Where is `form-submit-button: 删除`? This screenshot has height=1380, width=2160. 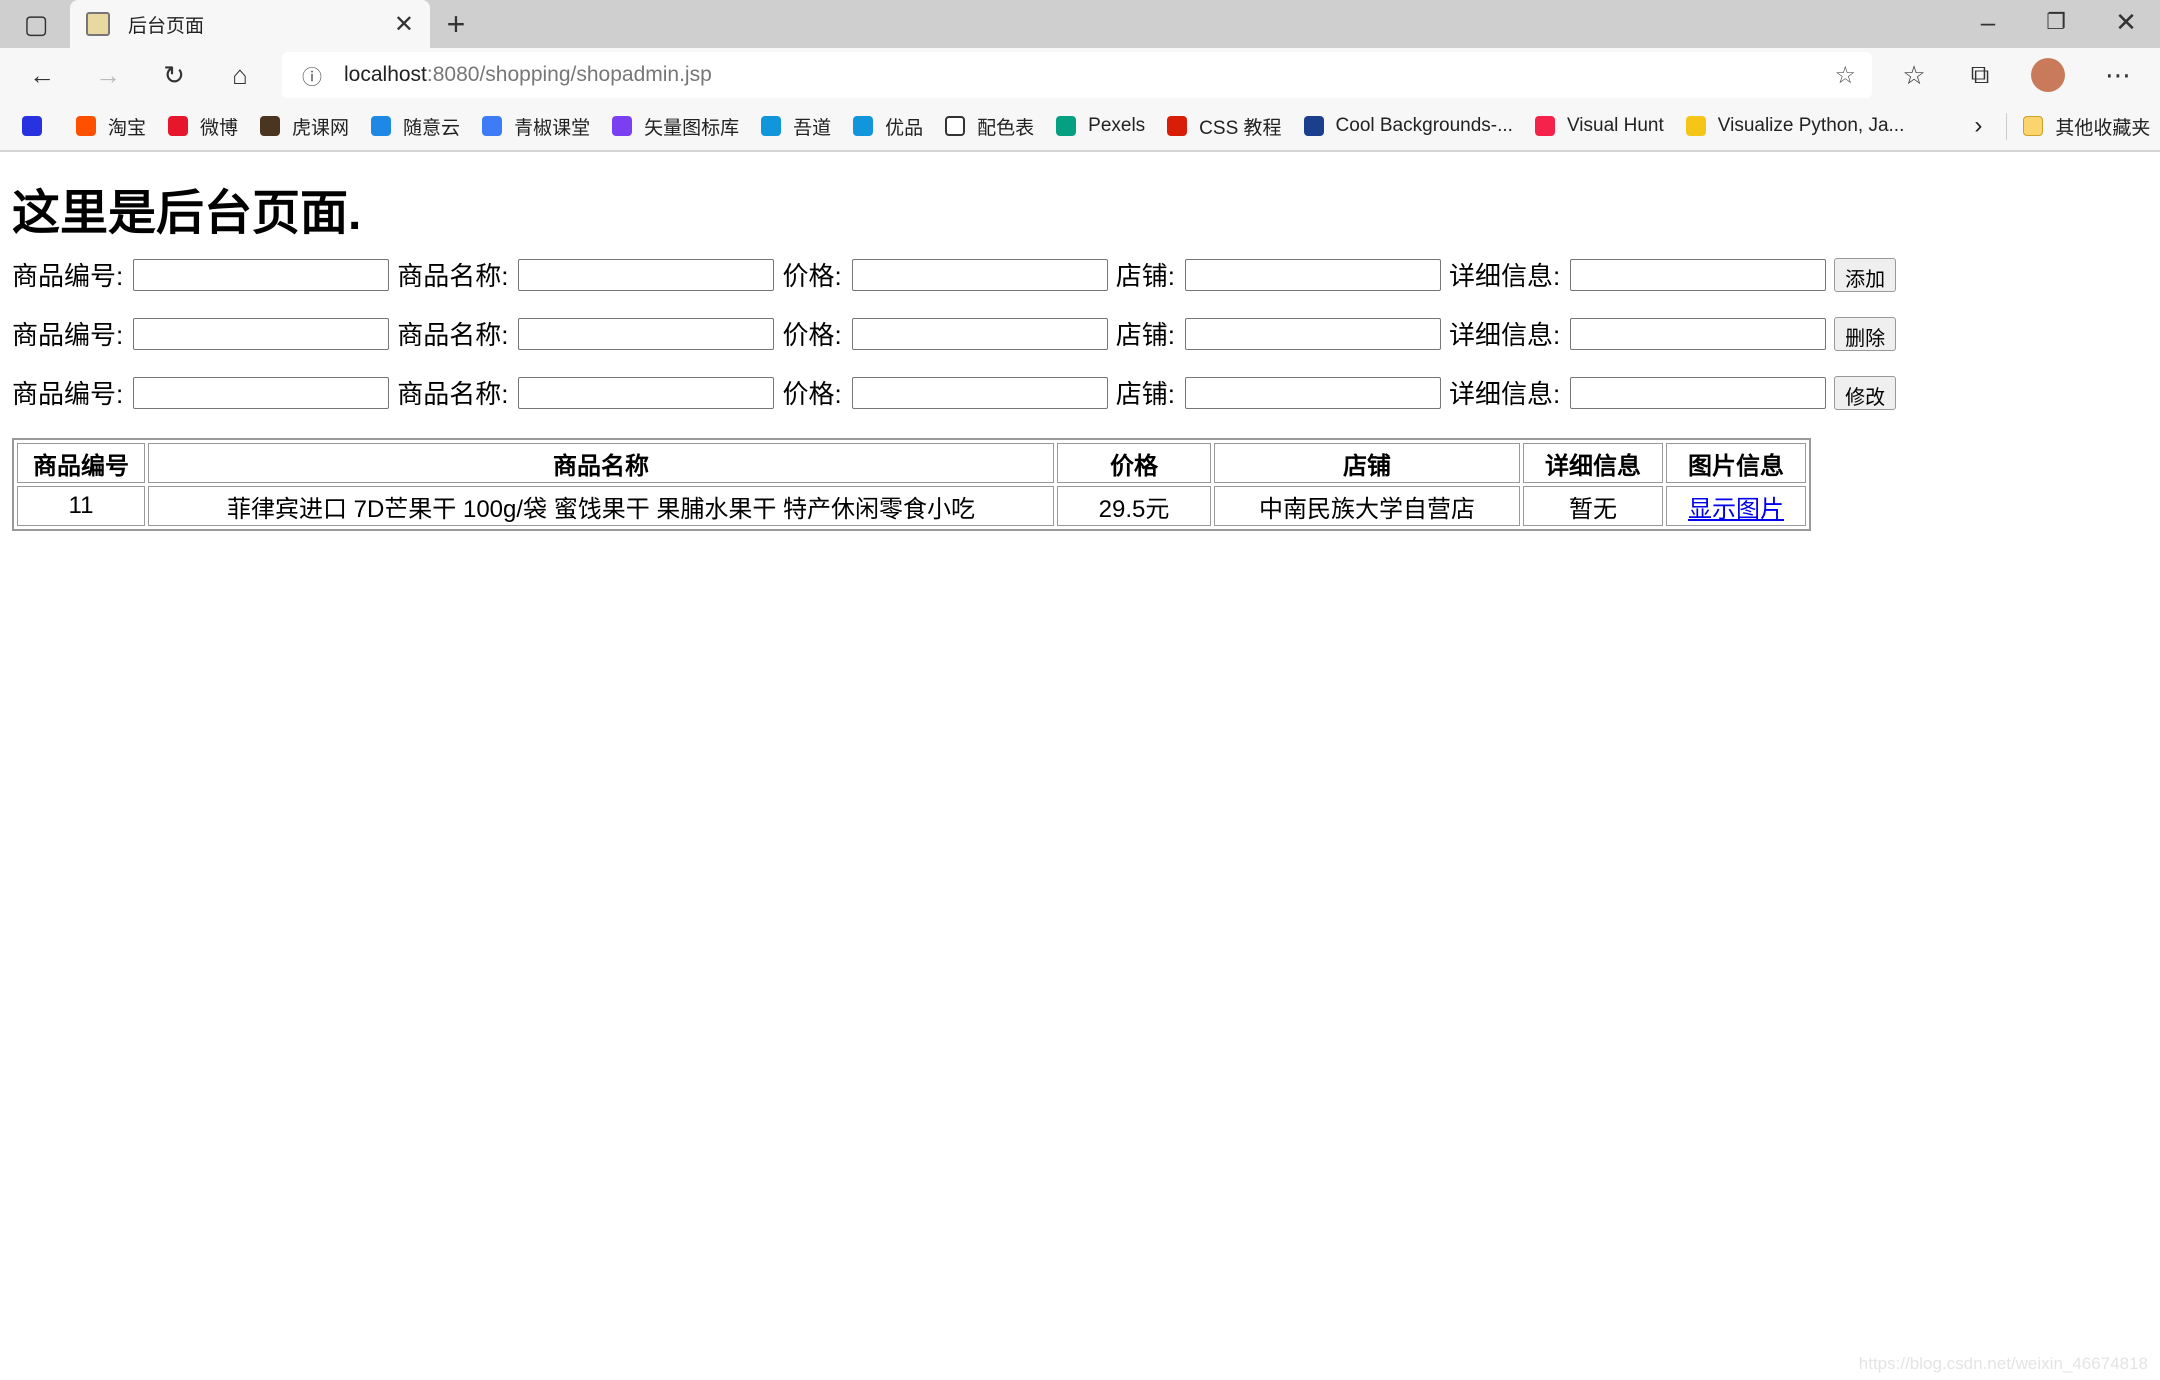 form-submit-button: 删除 is located at coordinates (1865, 333).